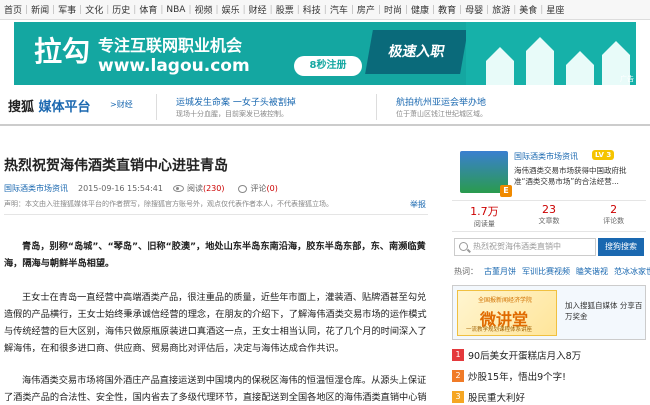  I want to click on article-source-link: 国际酒类市场资讯, so click(36, 188).